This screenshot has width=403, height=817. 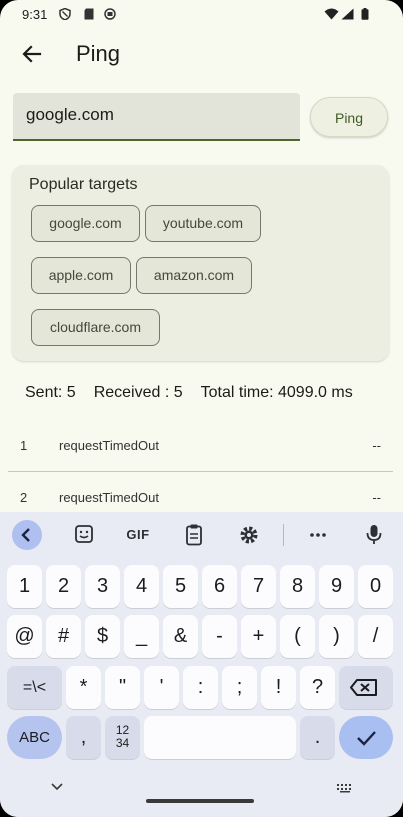 What do you see at coordinates (297, 636) in the screenshot?
I see `key-open-paren: (` at bounding box center [297, 636].